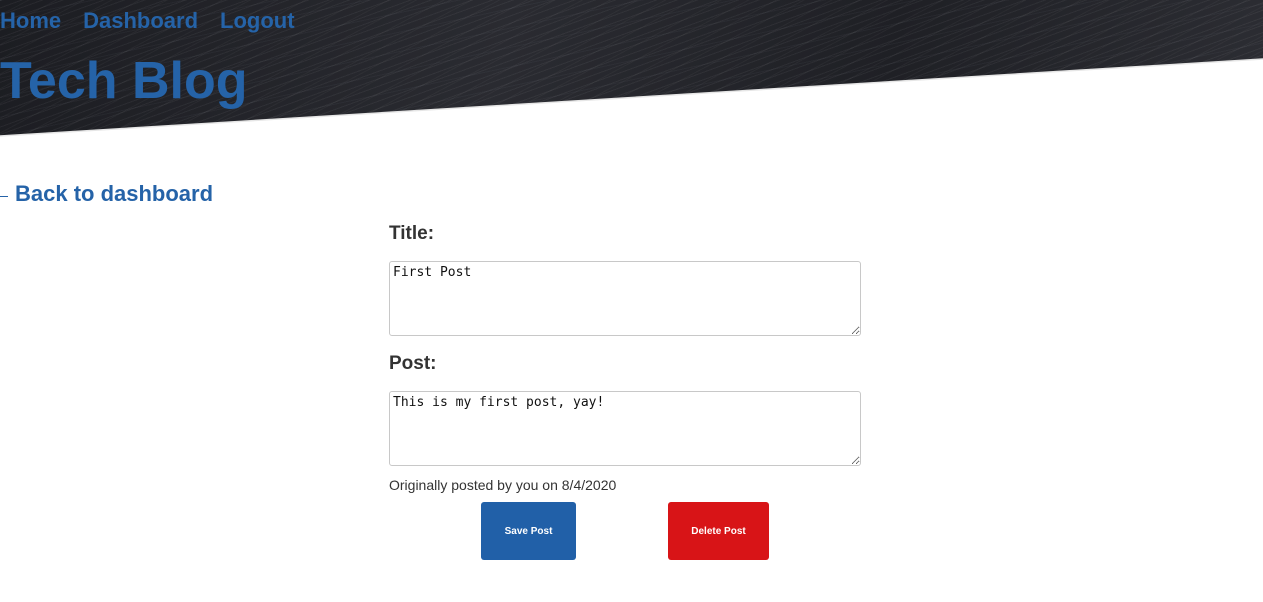  Describe the element at coordinates (257, 21) in the screenshot. I see `nav-logout-link: Logout` at that location.